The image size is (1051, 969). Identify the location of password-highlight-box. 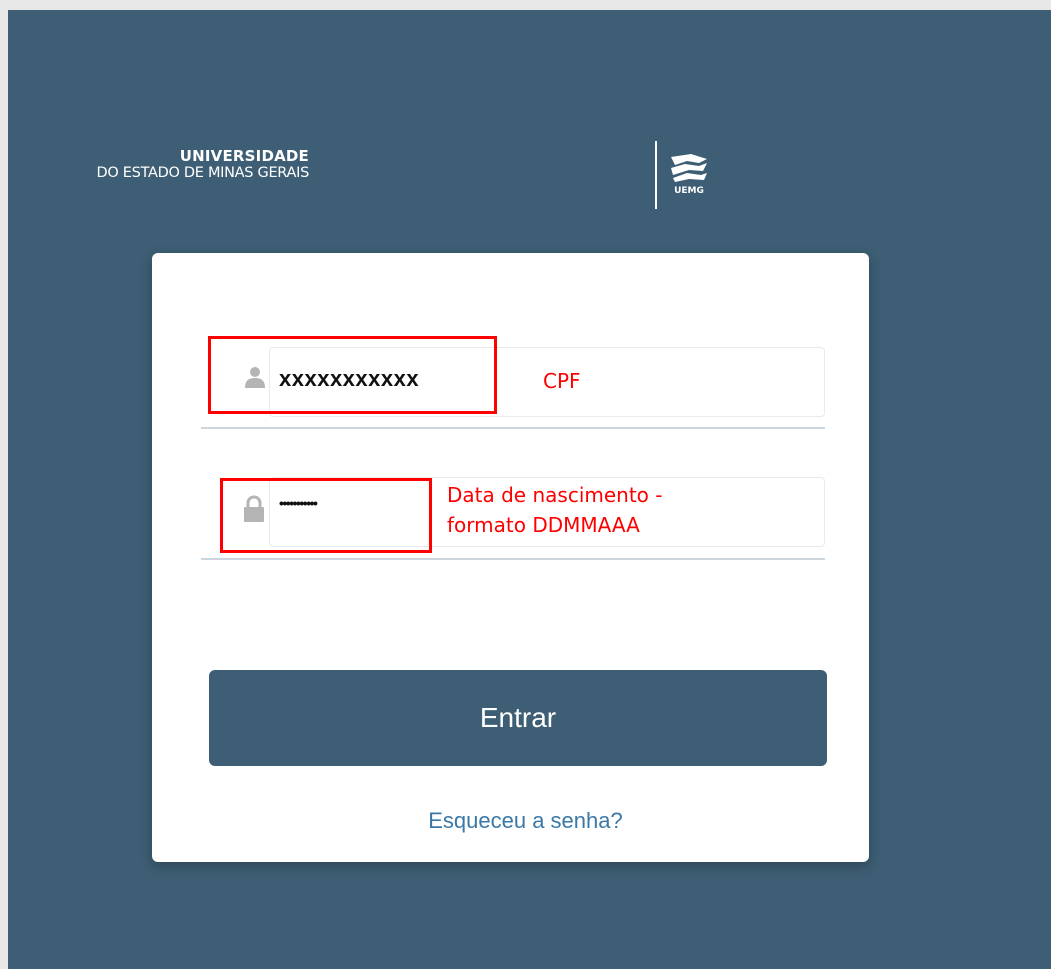
(326, 515).